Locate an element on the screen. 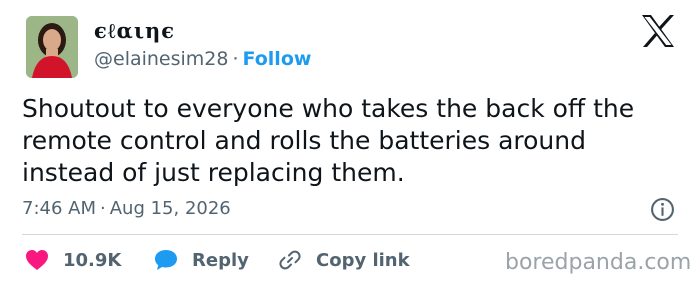  link-icon is located at coordinates (290, 260).